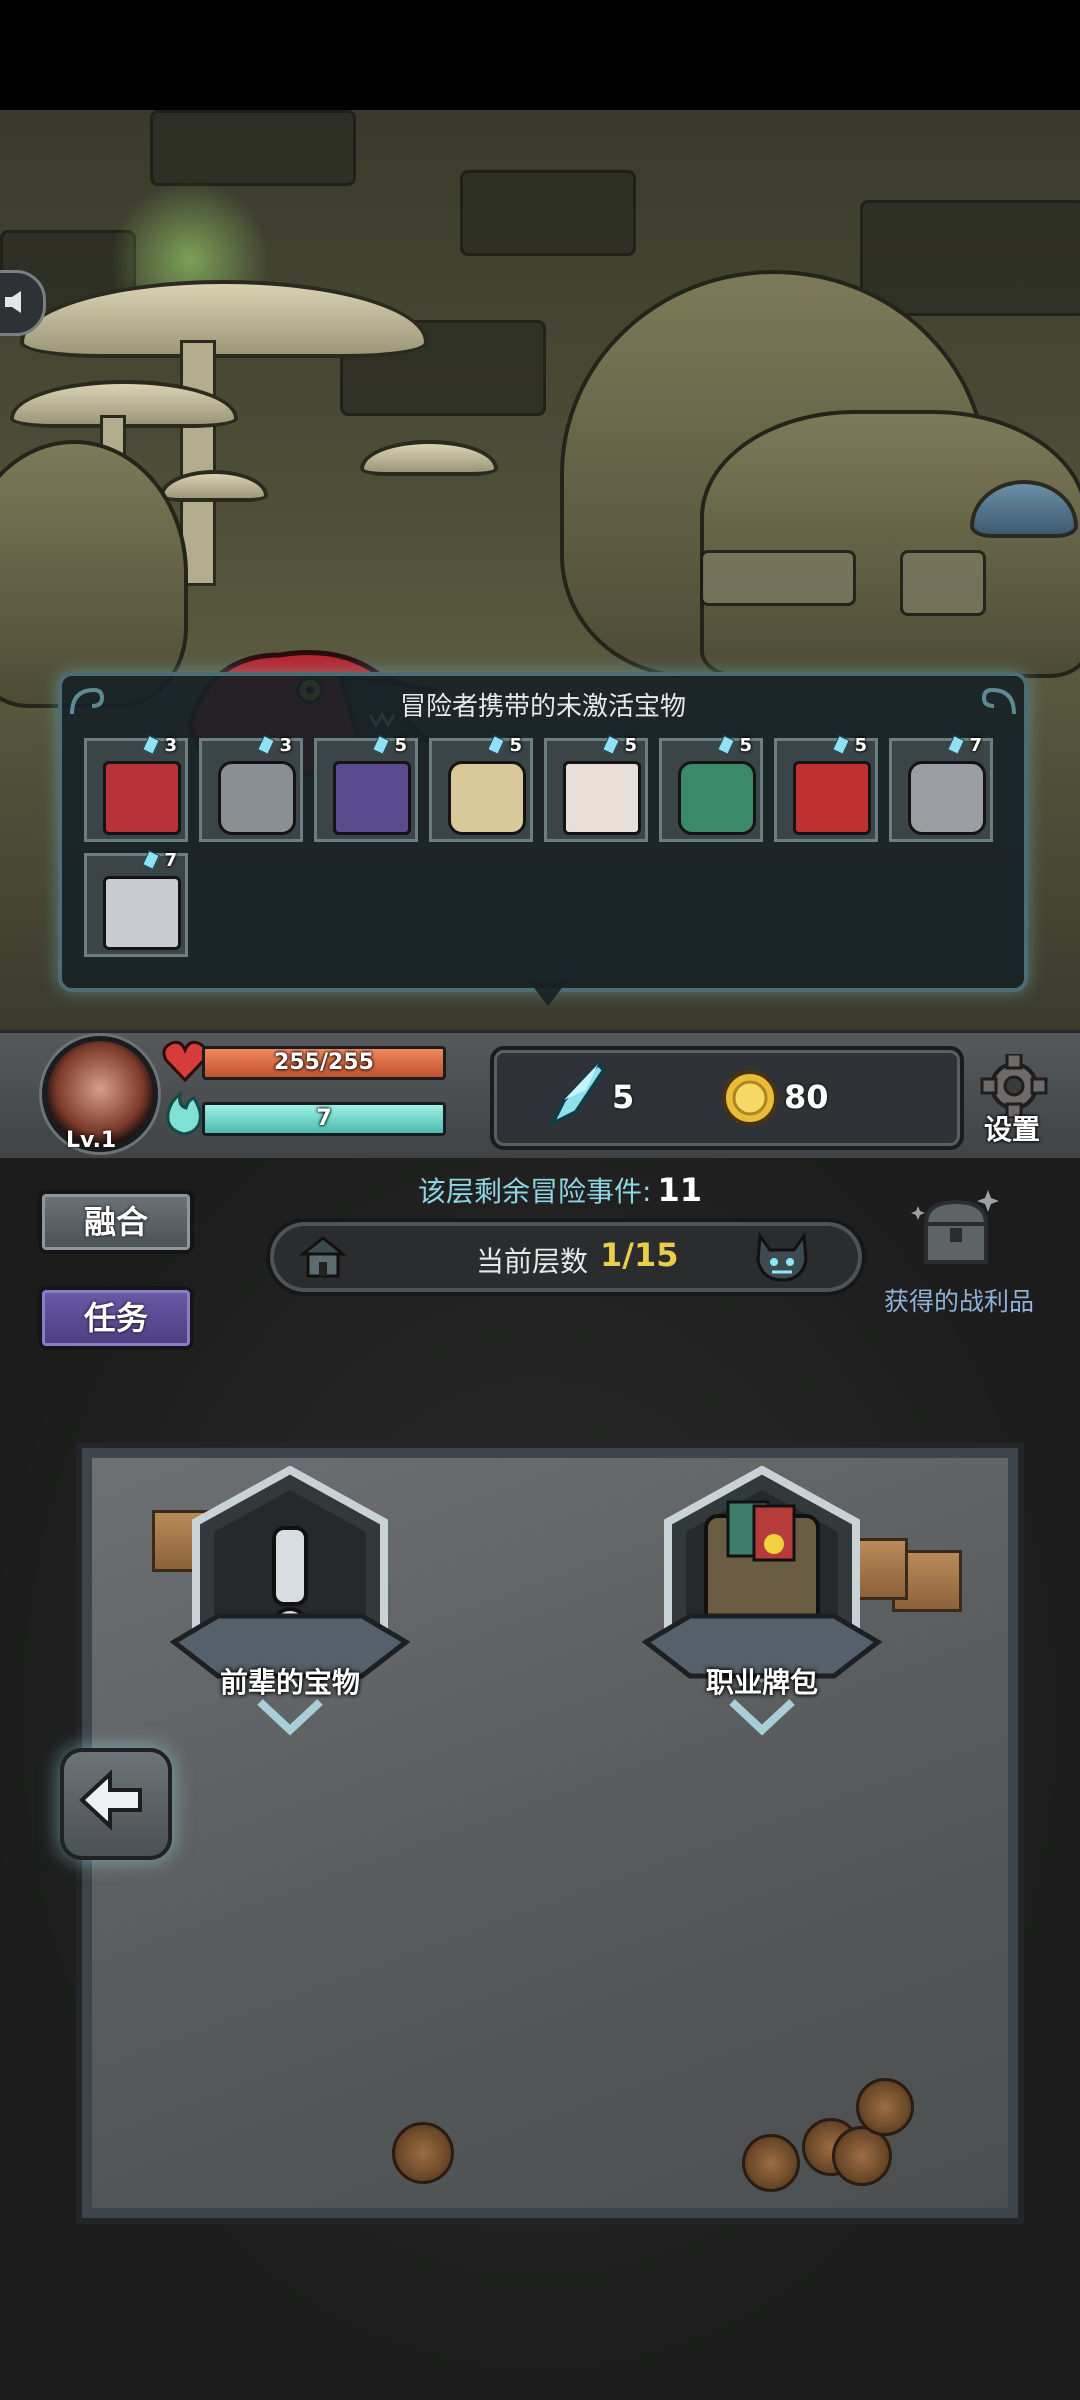 The width and height of the screenshot is (1080, 2400). What do you see at coordinates (289, 1682) in the screenshot?
I see `room-node-treasure-label: 前辈的宝物` at bounding box center [289, 1682].